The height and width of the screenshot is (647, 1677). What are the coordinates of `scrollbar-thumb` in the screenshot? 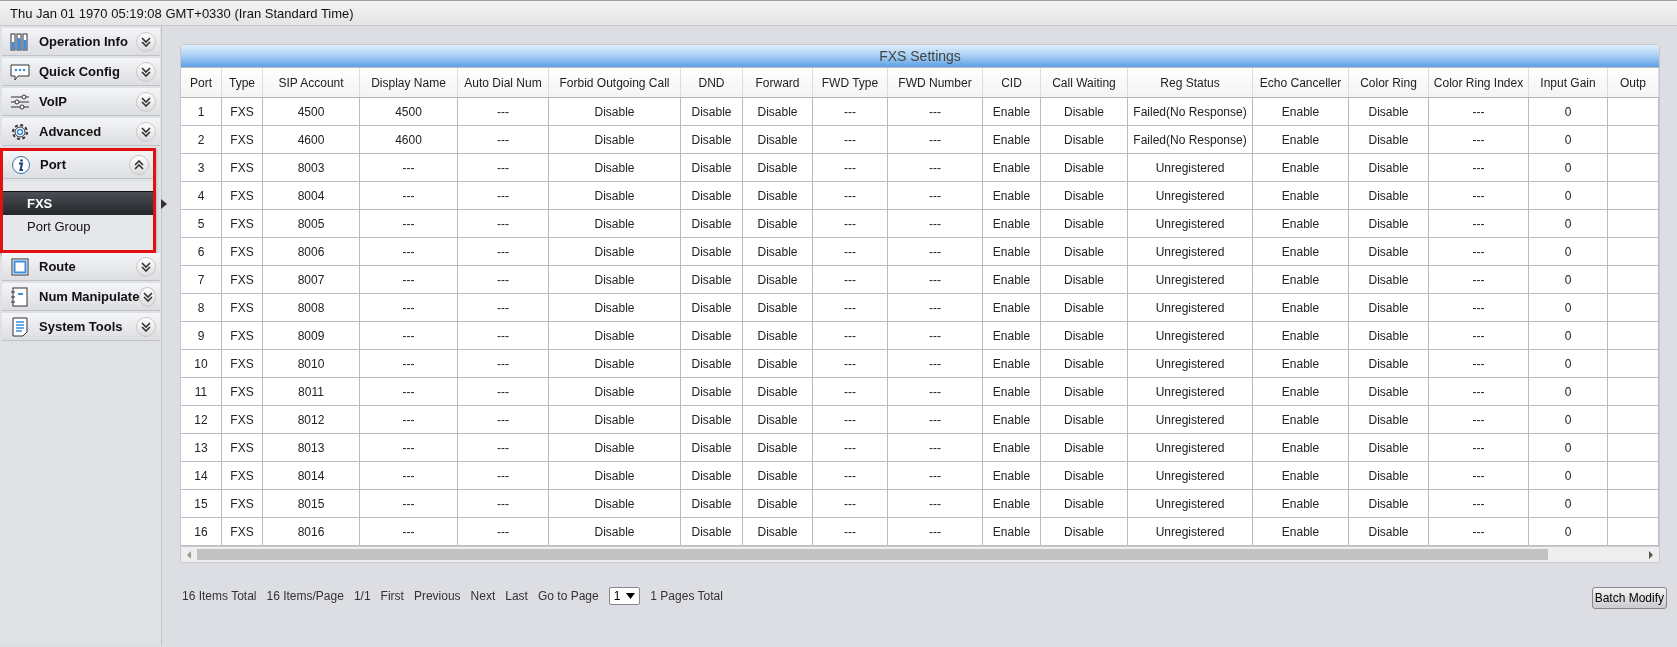 It's located at (872, 554).